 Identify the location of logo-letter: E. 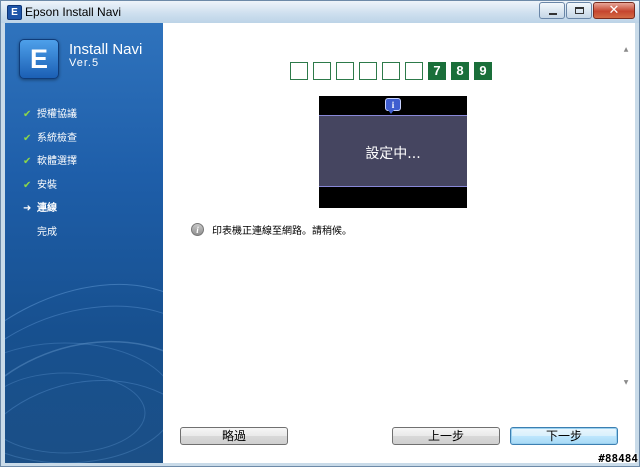
(38, 59).